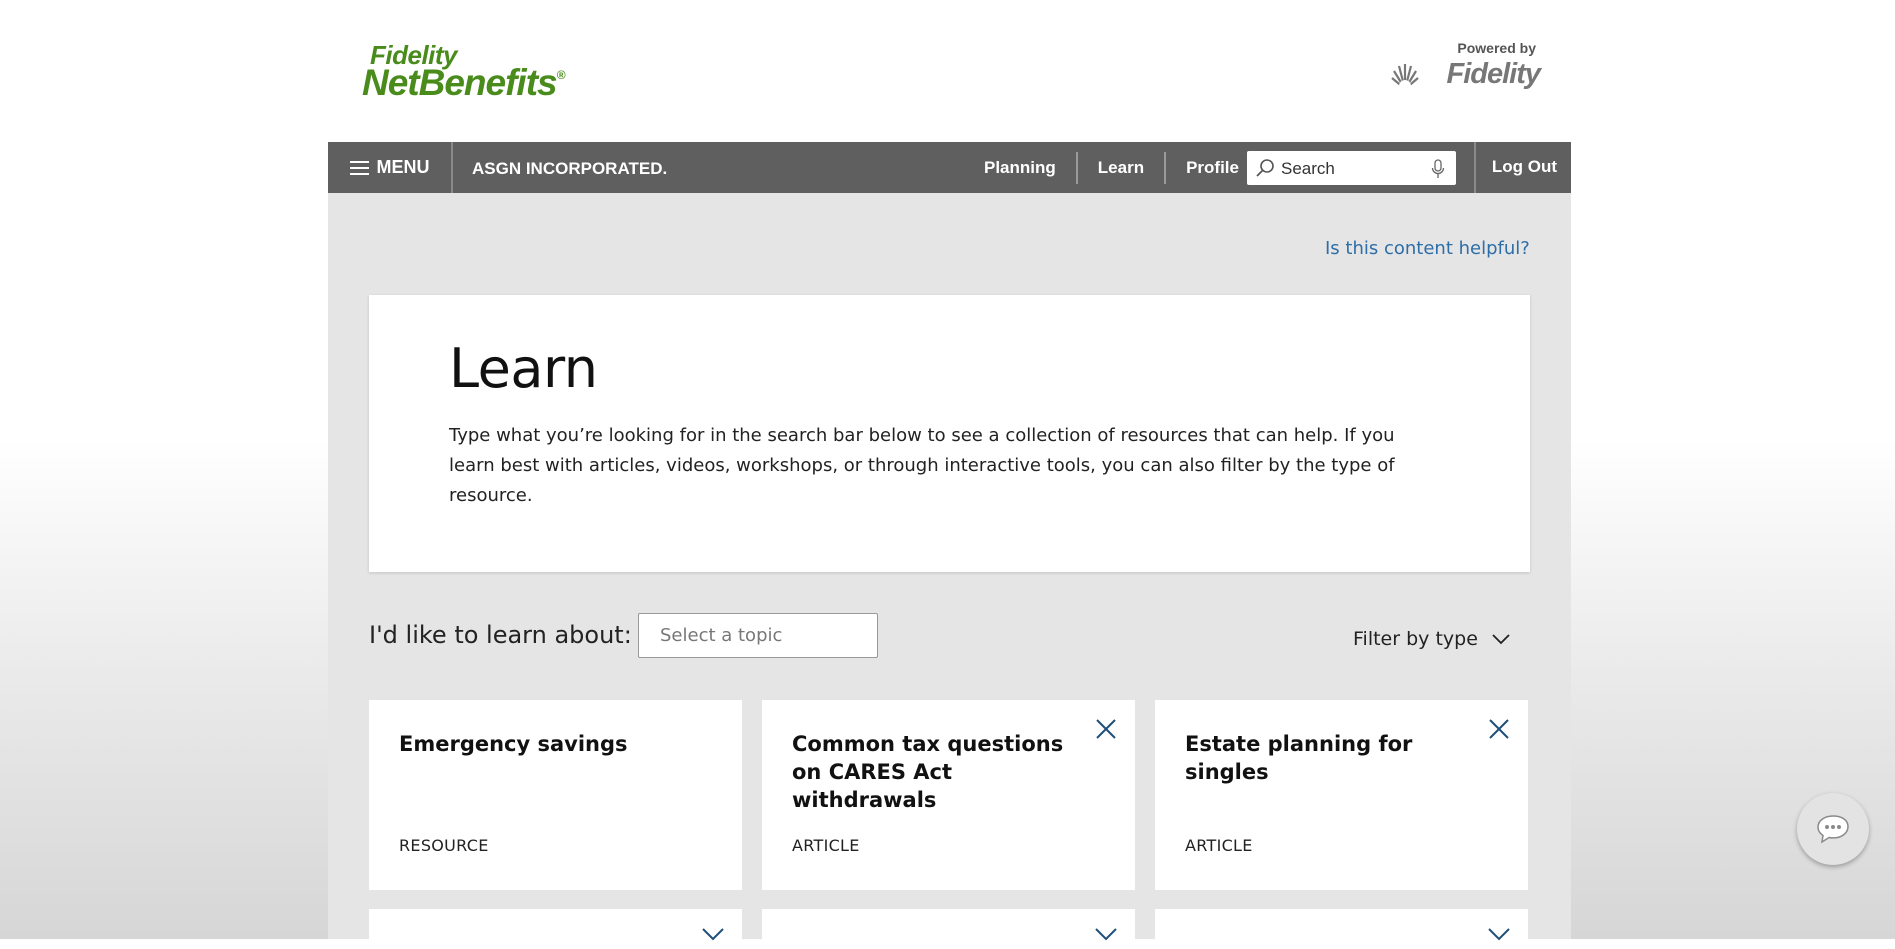  I want to click on powered-by-fidelity: Powered by Fidelity, so click(1460, 68).